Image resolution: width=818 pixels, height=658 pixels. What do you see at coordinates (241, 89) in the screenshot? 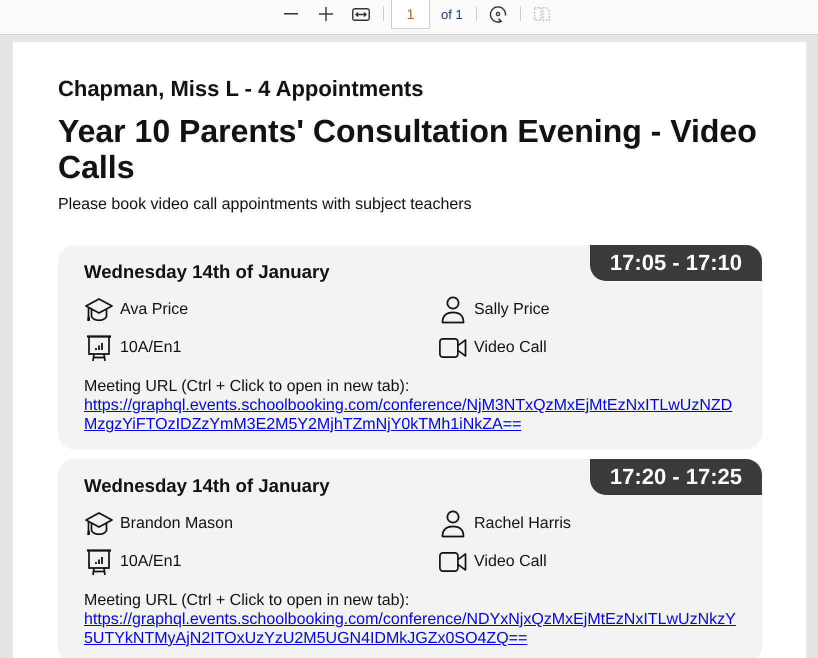
I see `teacher-heading: Chapman, Miss L - 4 Appointments` at bounding box center [241, 89].